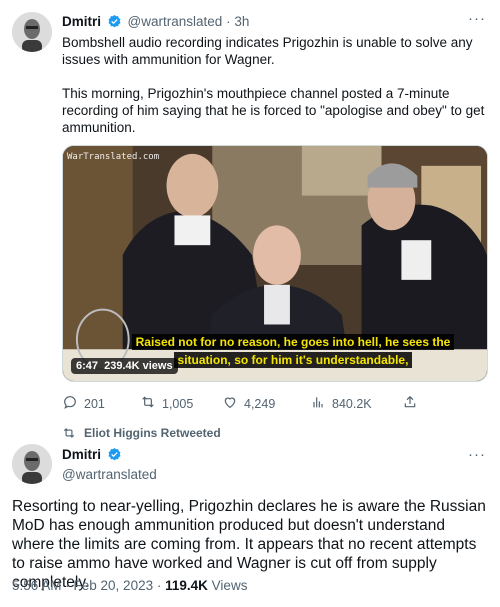  What do you see at coordinates (138, 366) in the screenshot?
I see `video-views: 239.4K views` at bounding box center [138, 366].